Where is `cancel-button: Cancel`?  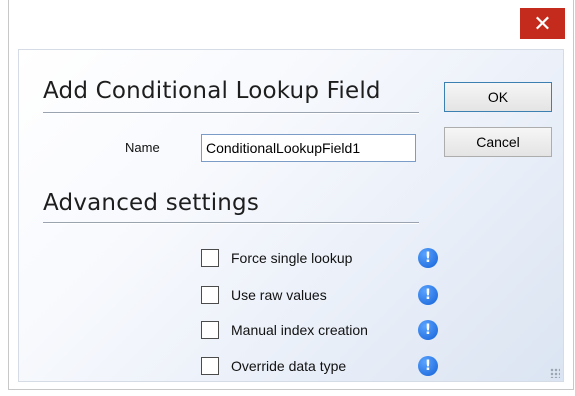
cancel-button: Cancel is located at coordinates (498, 142).